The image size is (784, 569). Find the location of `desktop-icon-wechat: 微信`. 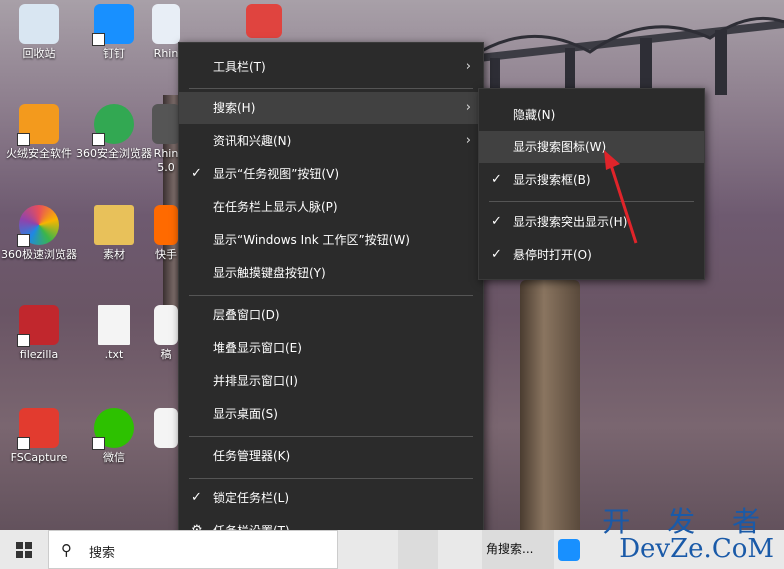

desktop-icon-wechat: 微信 is located at coordinates (114, 436).